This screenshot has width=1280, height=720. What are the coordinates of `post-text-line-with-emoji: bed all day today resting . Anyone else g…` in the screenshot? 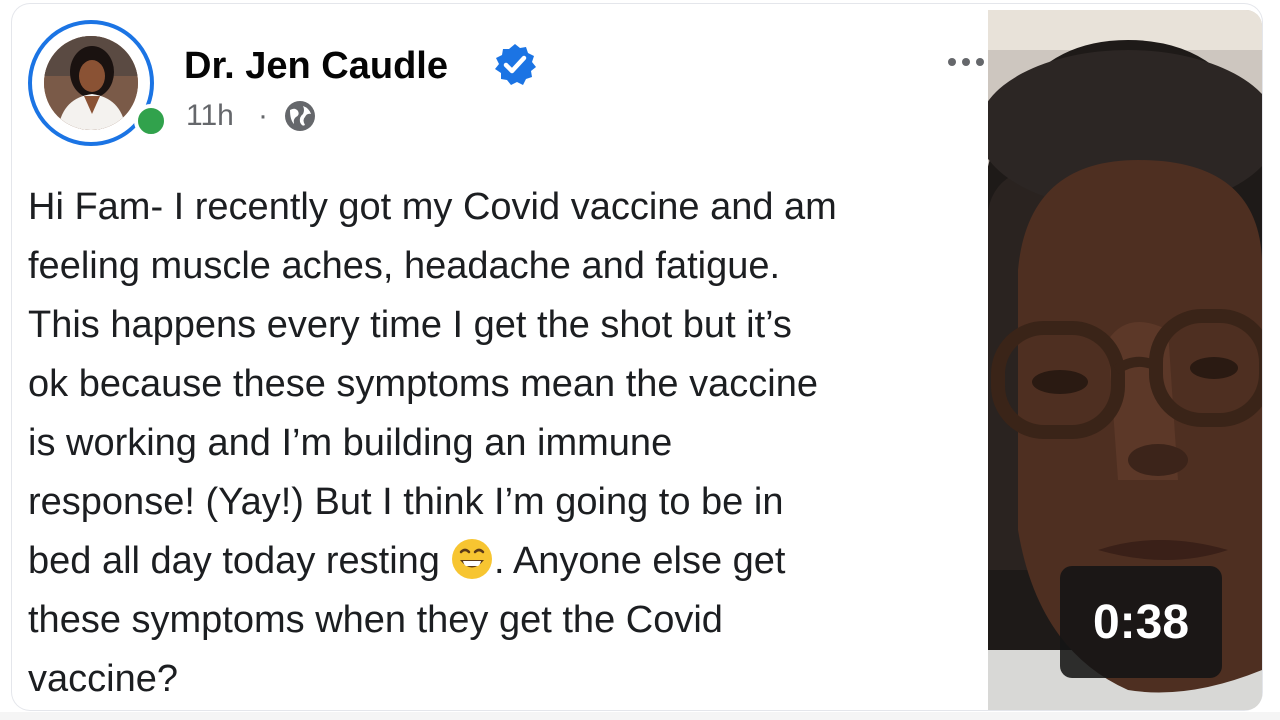 It's located at (503, 561).